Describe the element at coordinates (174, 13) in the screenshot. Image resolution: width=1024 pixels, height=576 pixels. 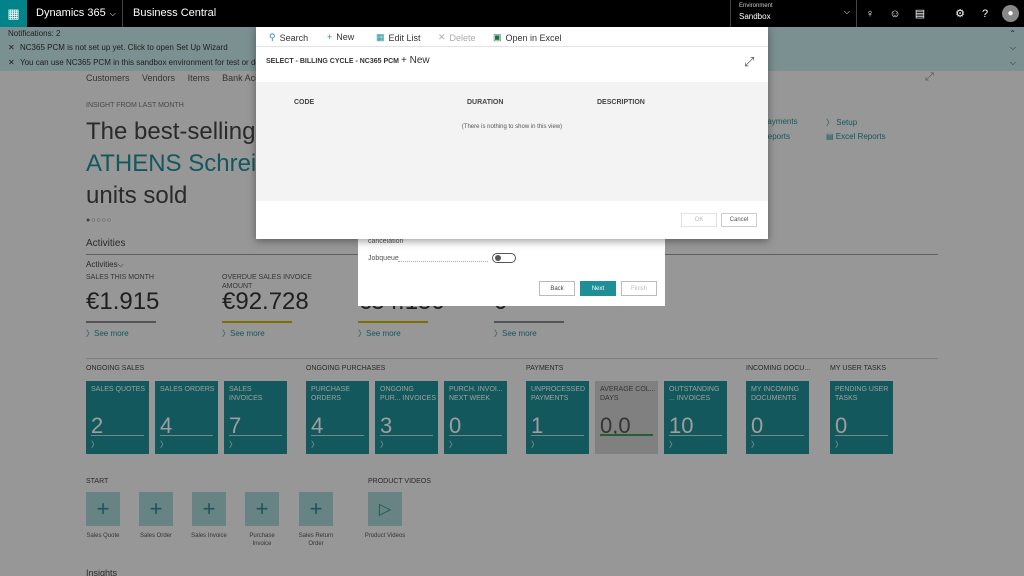
I see `product-name: Business Central` at that location.